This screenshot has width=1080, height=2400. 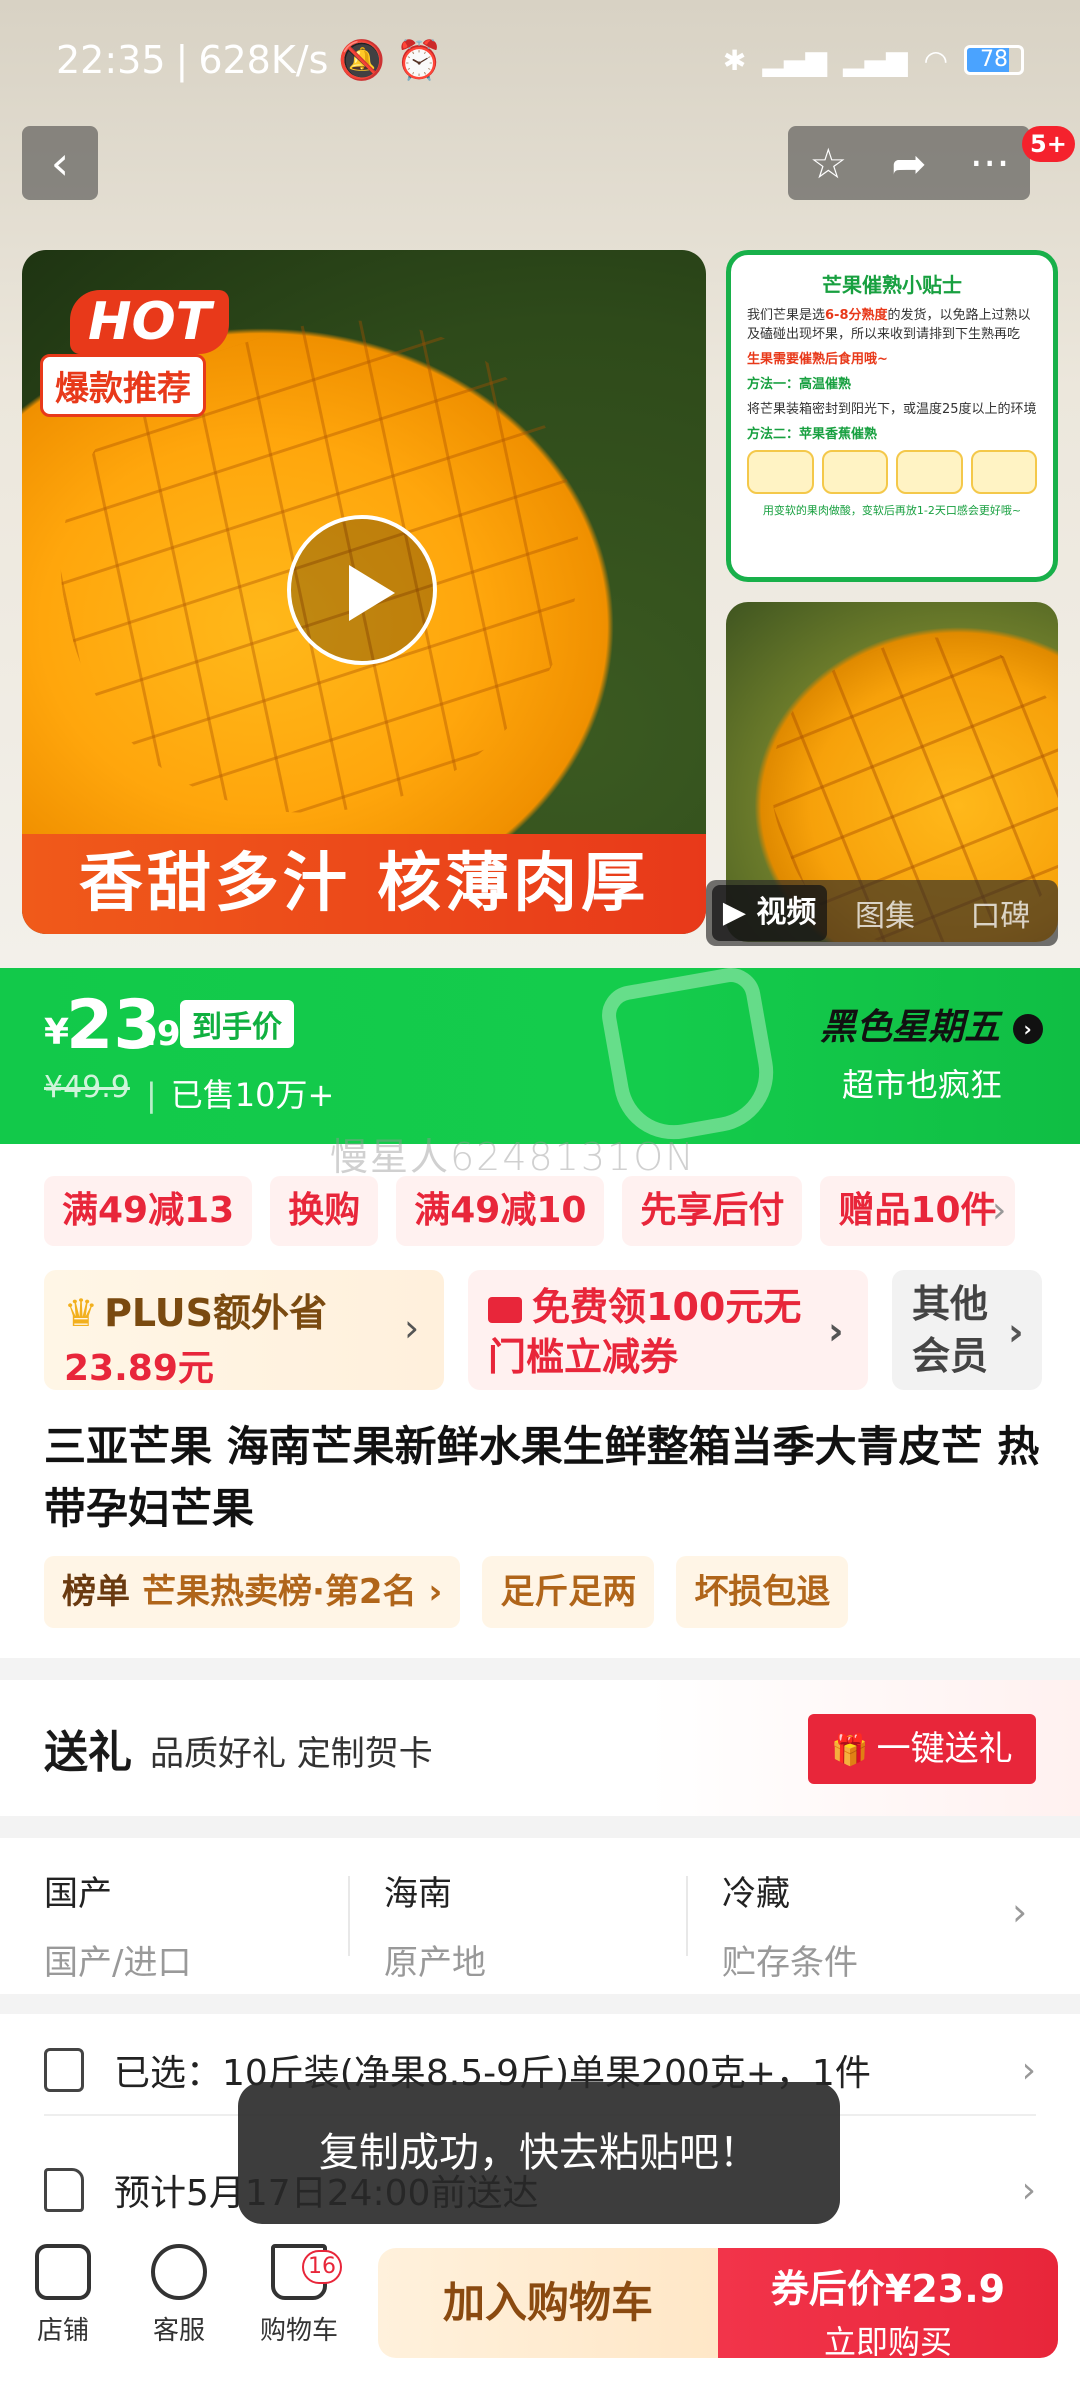 What do you see at coordinates (540, 1916) in the screenshot?
I see `attributes-row: 国产 国产/进口 海南 原产地 冷藏 贮存条件 ›` at bounding box center [540, 1916].